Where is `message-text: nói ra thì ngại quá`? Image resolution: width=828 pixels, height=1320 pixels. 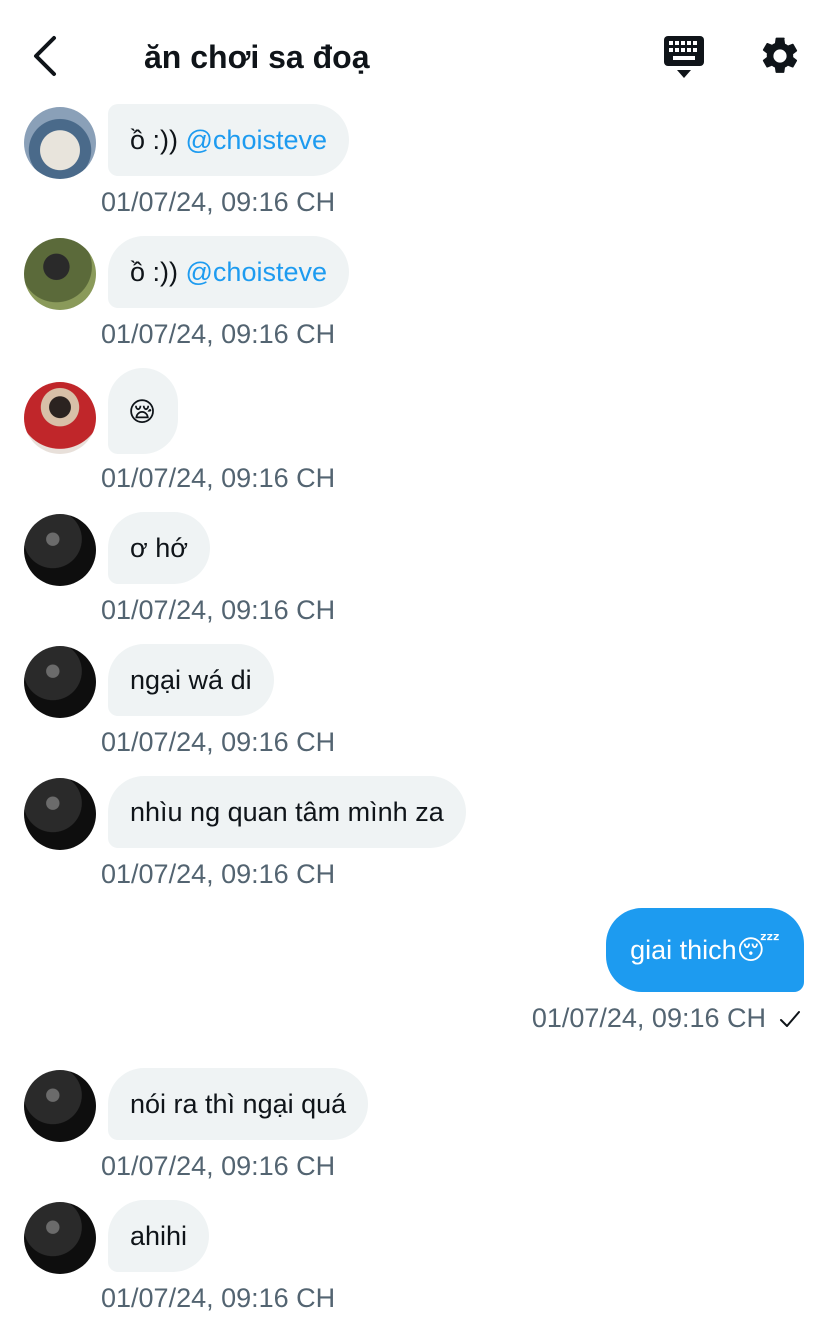
message-text: nói ra thì ngại quá is located at coordinates (238, 1104).